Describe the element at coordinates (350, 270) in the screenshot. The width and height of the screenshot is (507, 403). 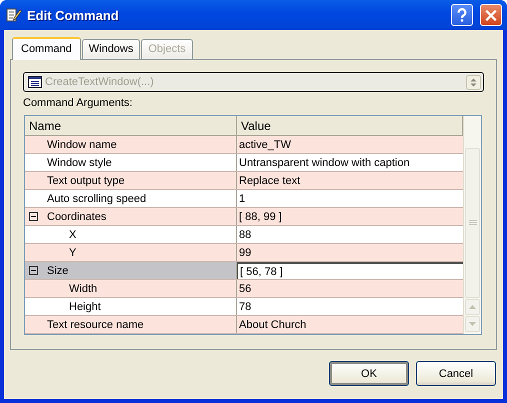
I see `value-field: [ 56, 78 ]` at that location.